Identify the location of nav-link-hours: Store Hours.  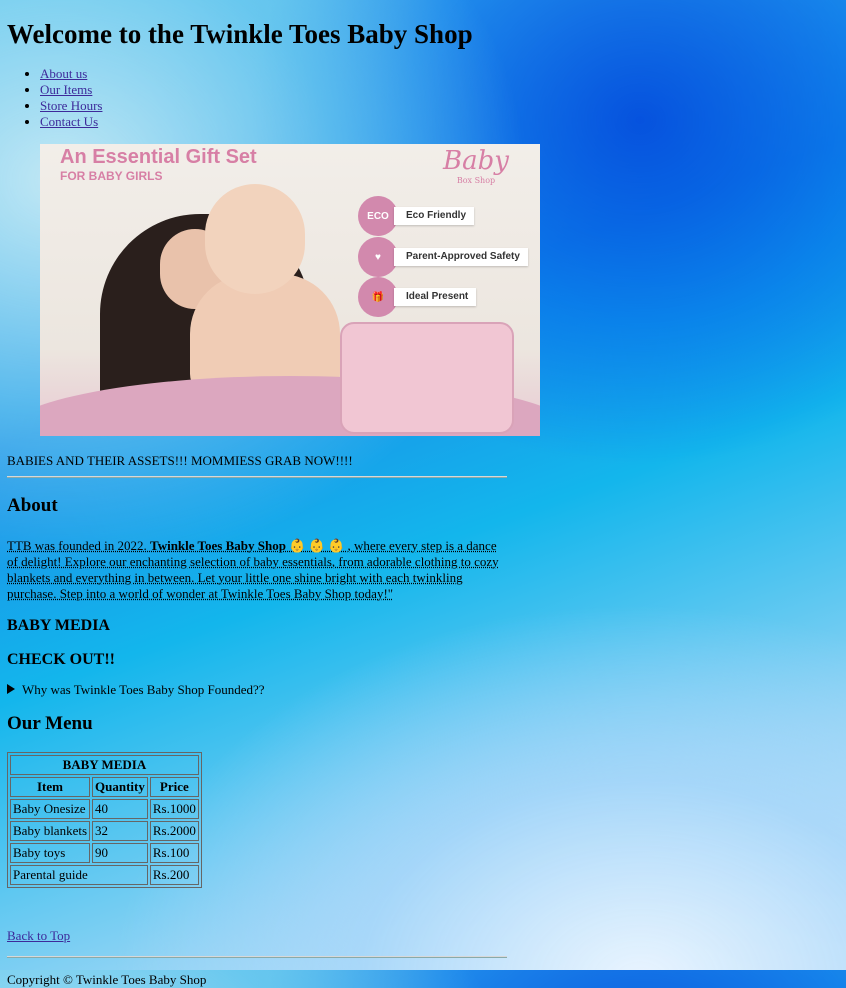
(71, 105).